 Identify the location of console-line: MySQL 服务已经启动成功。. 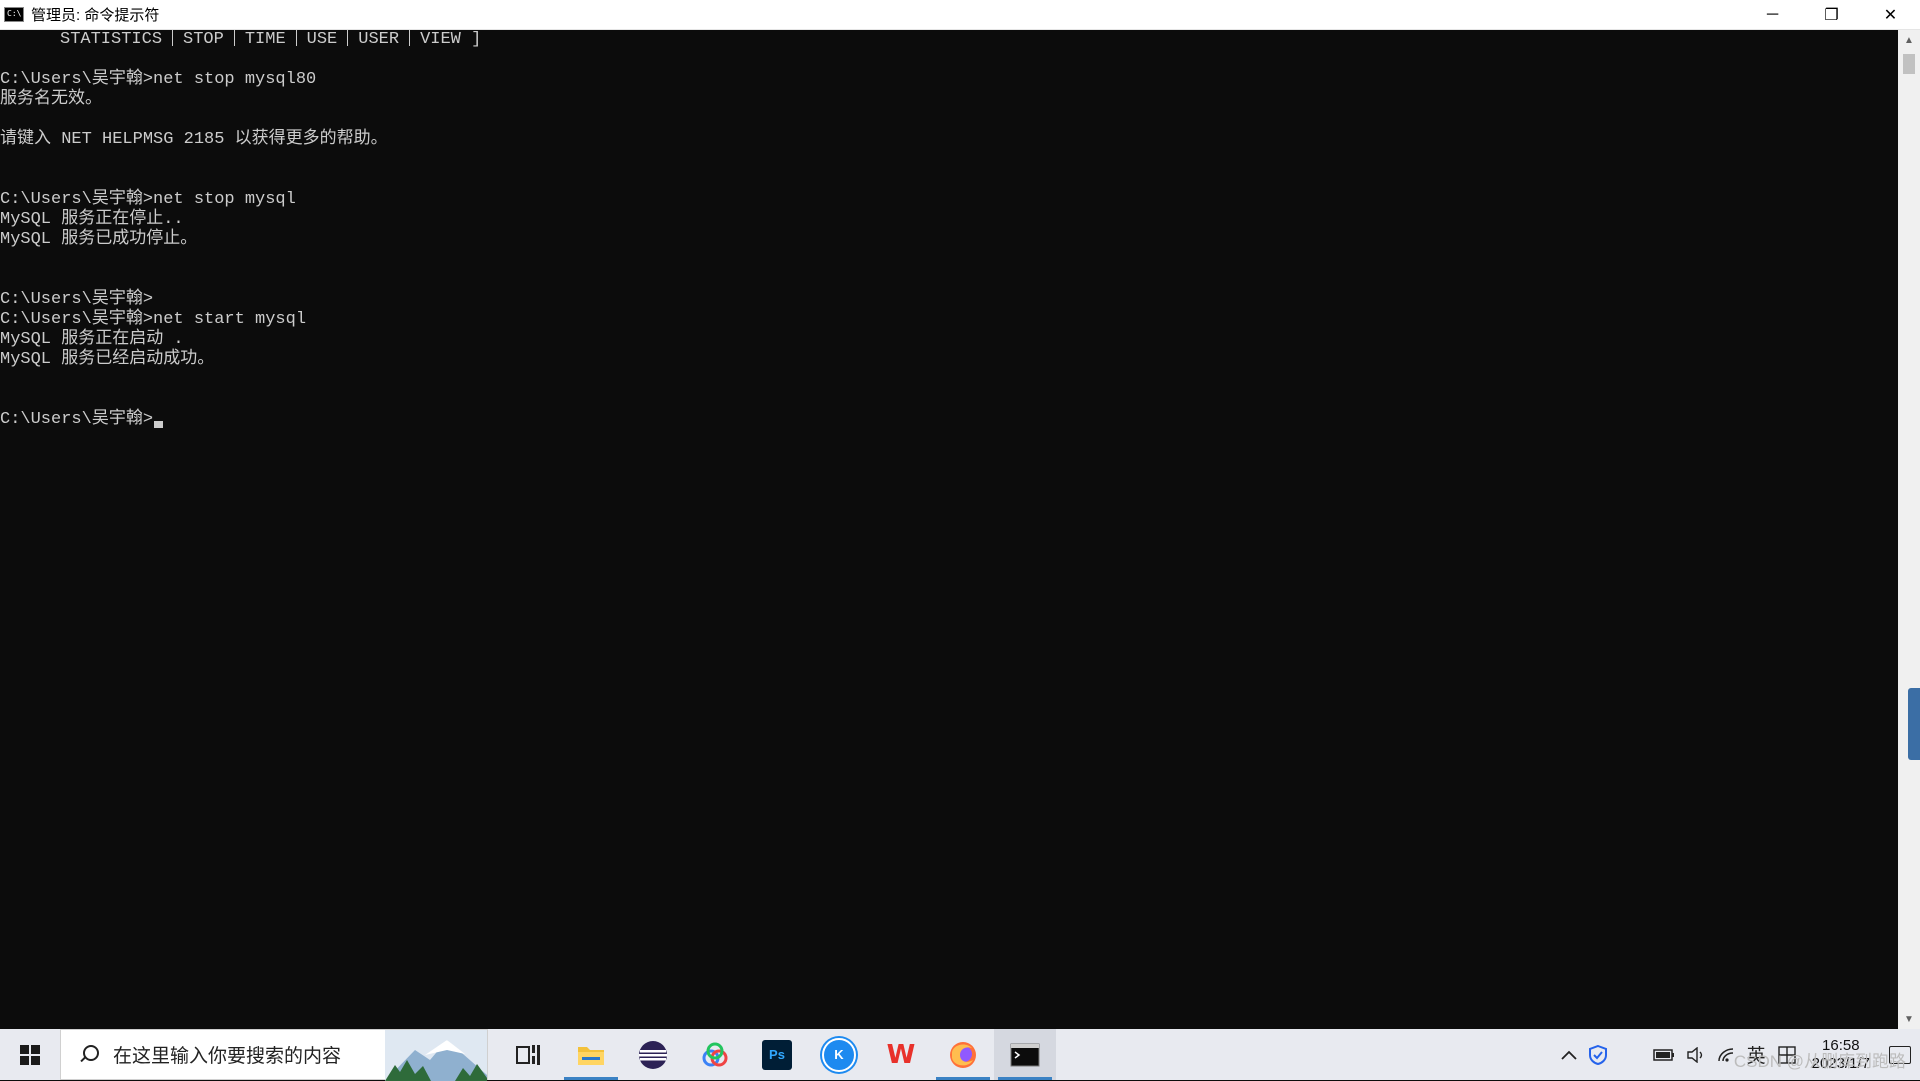
(107, 359).